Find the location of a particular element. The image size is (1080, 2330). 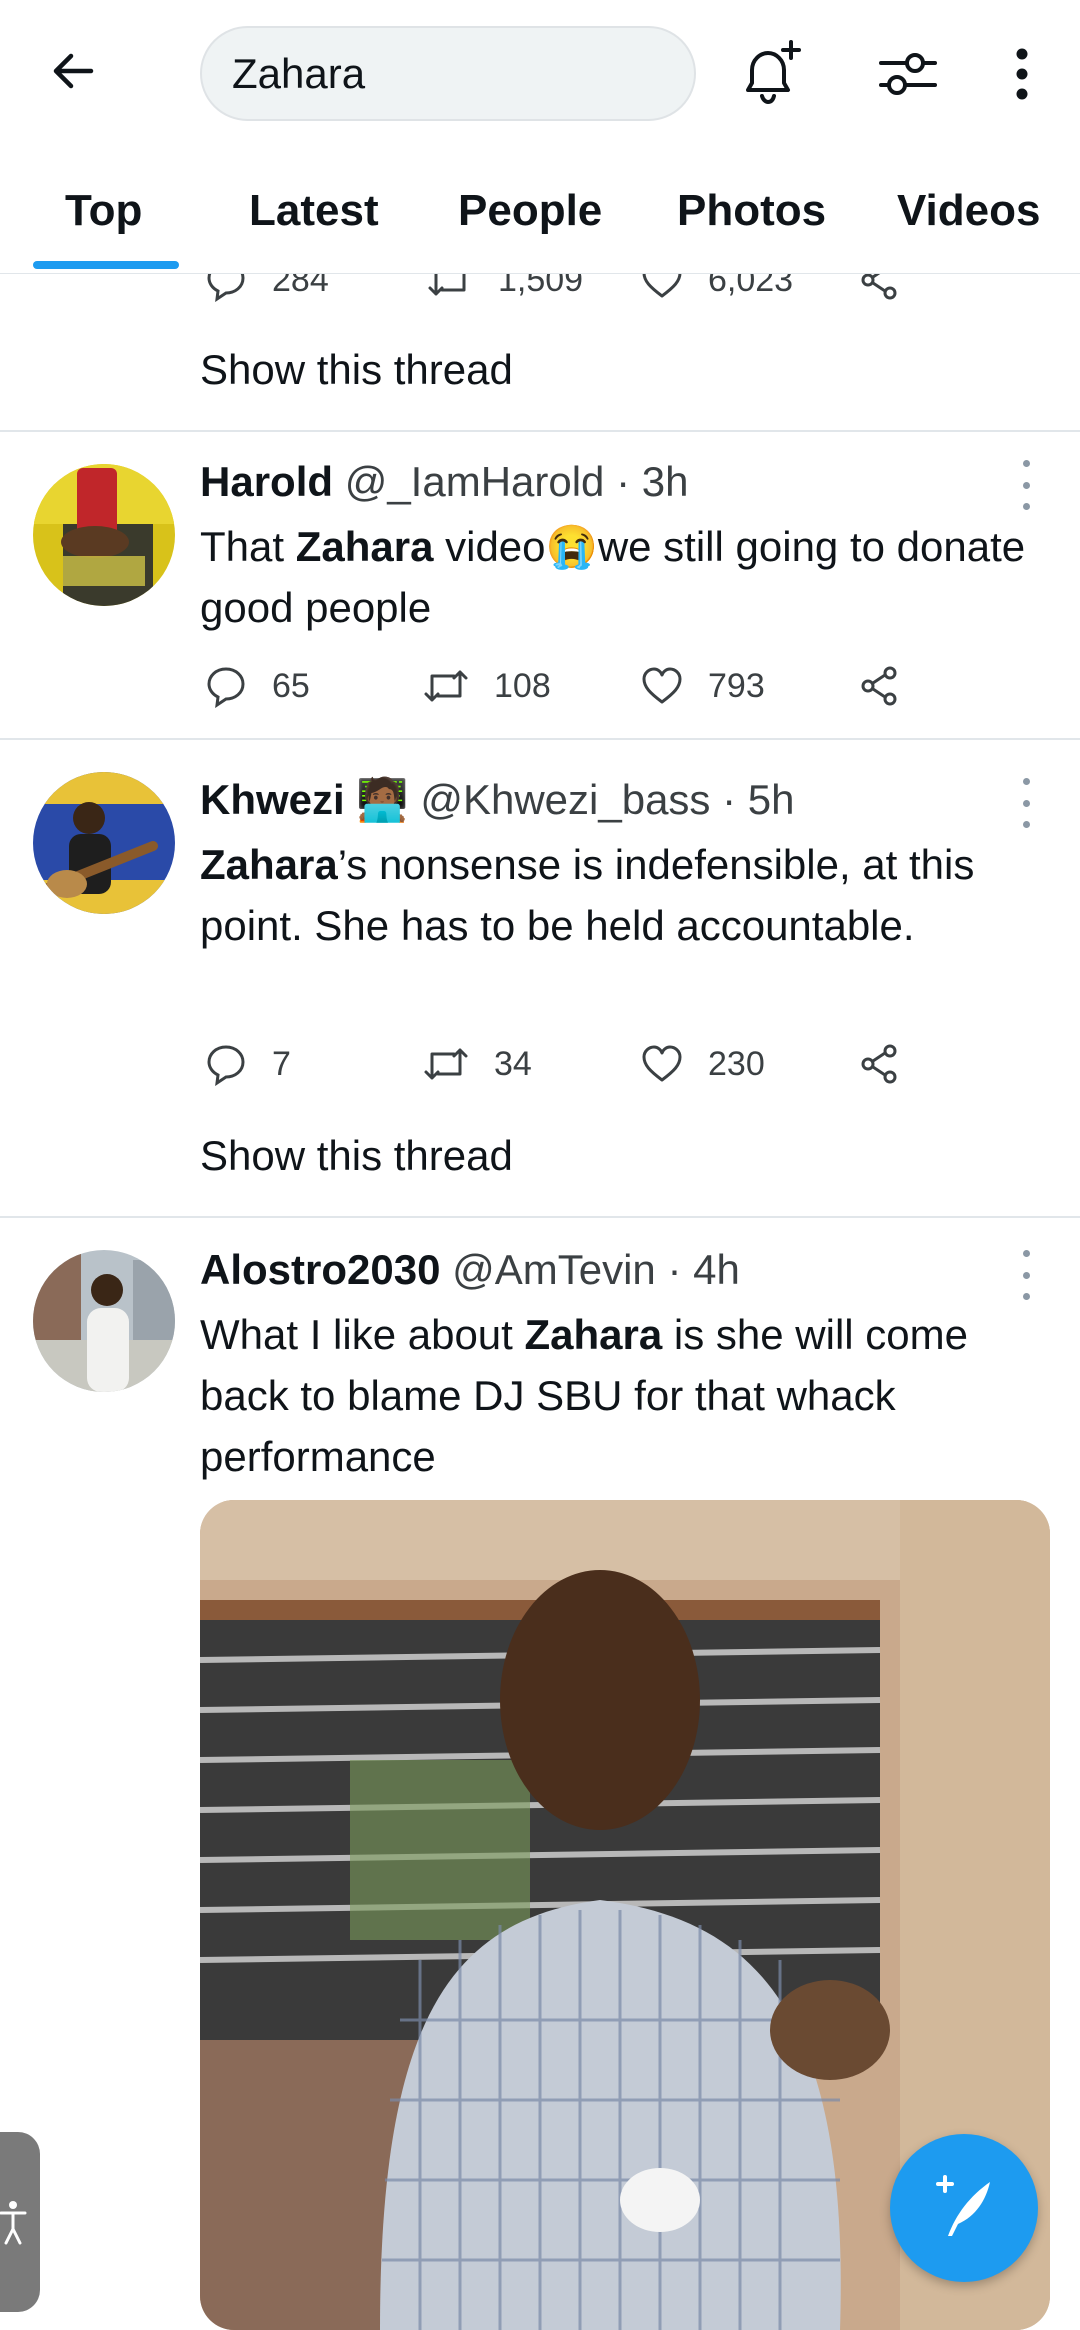

reply-count: 65 is located at coordinates (291, 685).